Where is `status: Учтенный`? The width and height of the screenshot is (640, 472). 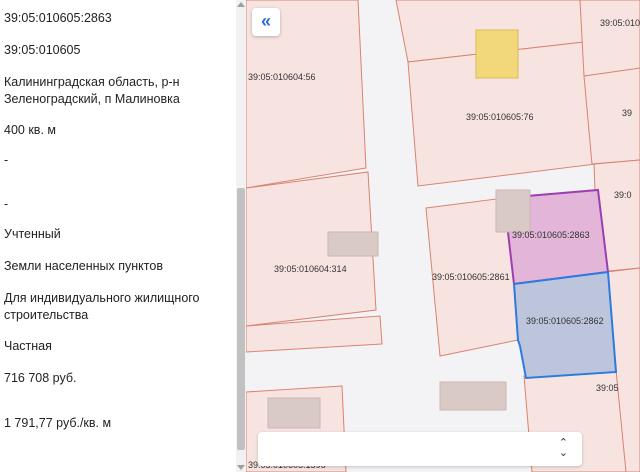
status: Учтенный is located at coordinates (32, 234).